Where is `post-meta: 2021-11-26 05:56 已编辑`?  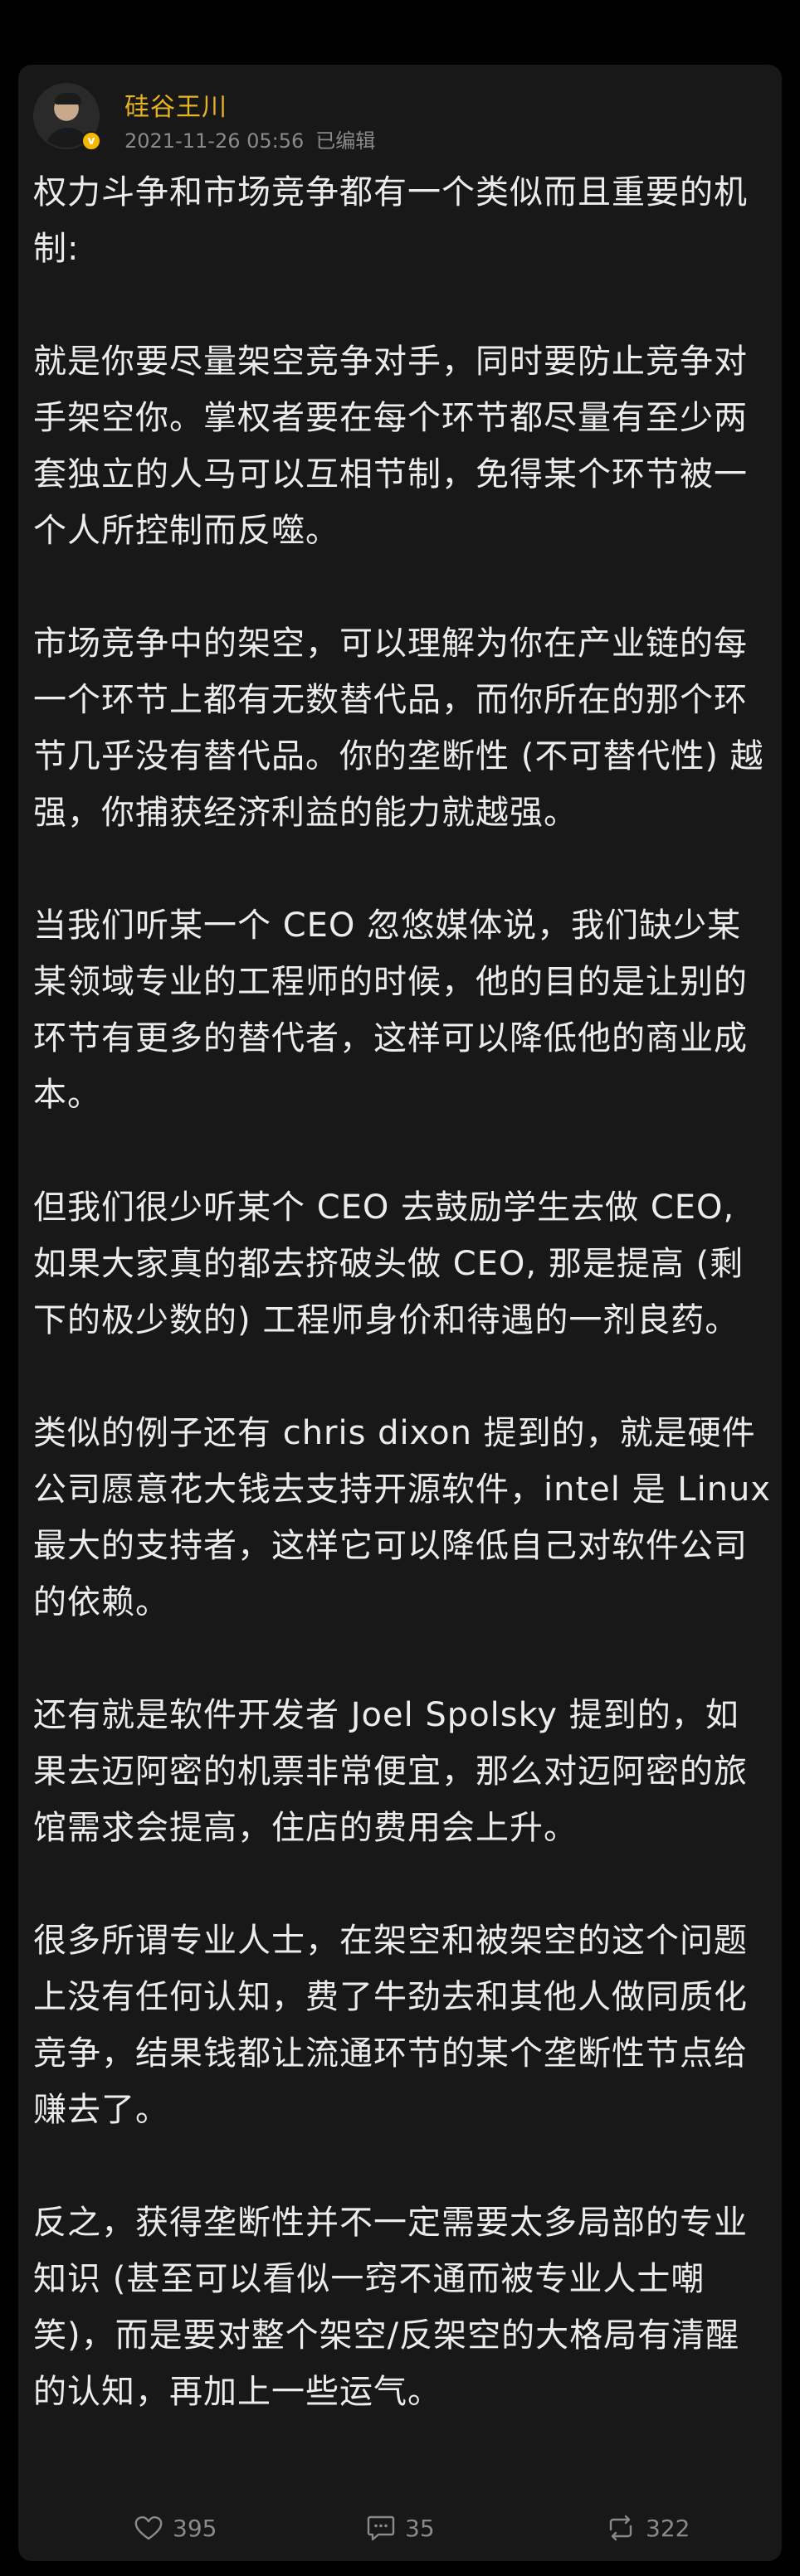
post-meta: 2021-11-26 05:56 已编辑 is located at coordinates (250, 139).